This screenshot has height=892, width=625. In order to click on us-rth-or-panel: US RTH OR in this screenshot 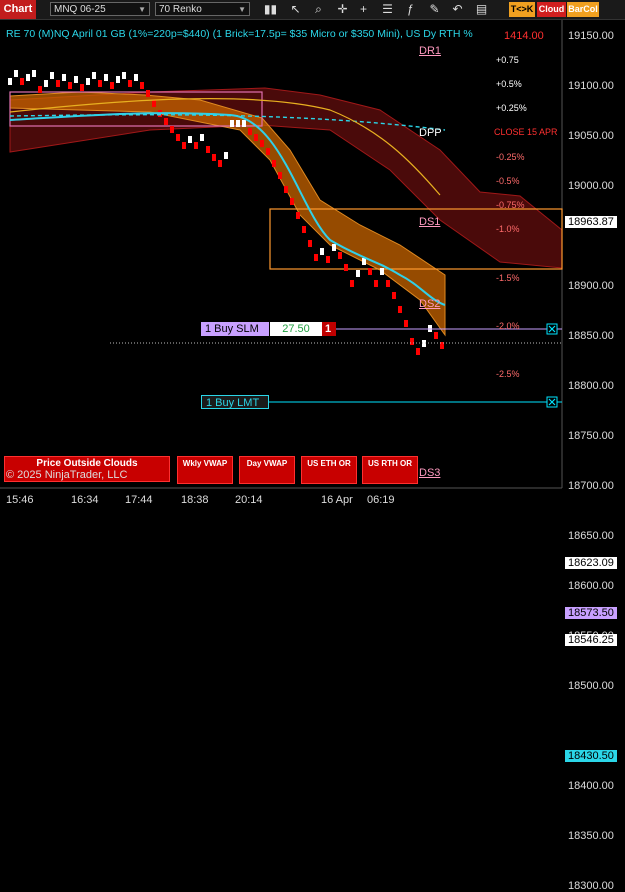, I will do `click(390, 470)`.